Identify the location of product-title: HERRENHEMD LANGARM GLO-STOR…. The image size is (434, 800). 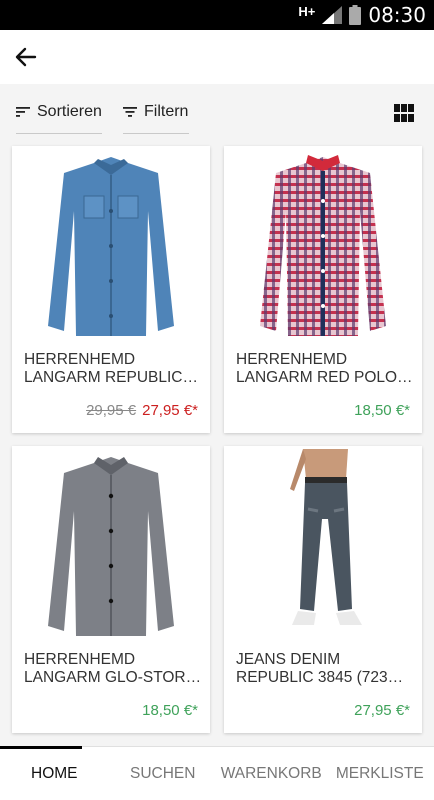
(113, 668).